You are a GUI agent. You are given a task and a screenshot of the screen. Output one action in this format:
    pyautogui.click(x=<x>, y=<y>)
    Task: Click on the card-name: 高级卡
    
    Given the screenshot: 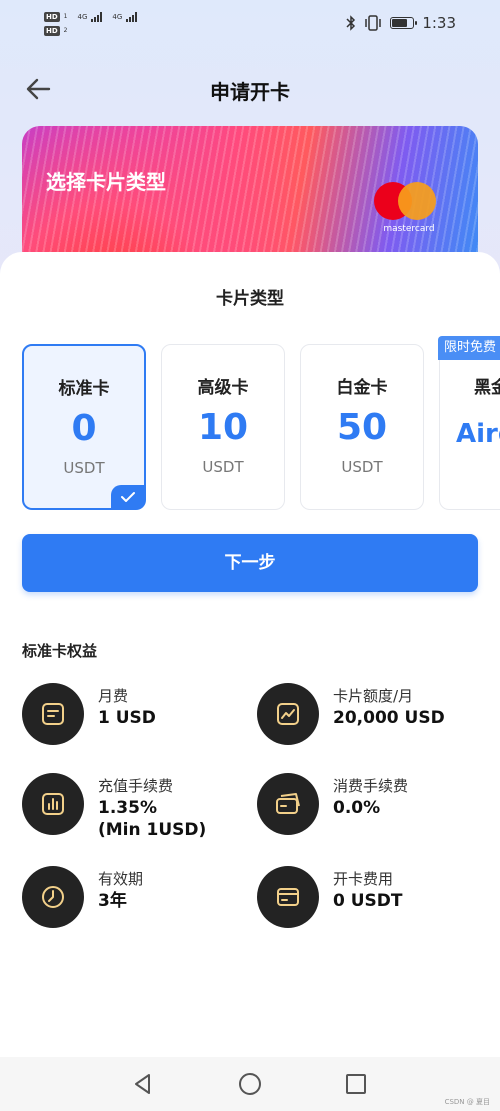 What is the action you would take?
    pyautogui.click(x=223, y=388)
    